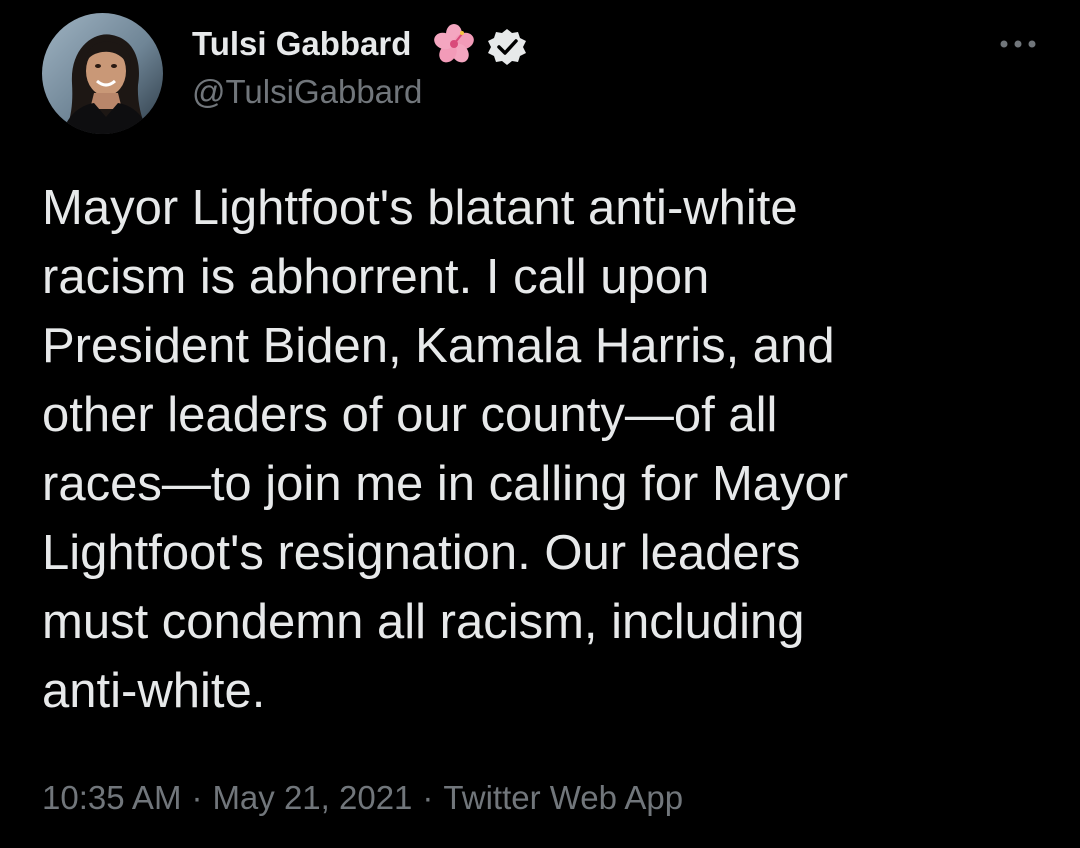 The image size is (1080, 848). I want to click on tweet-text-line: Lightfoot's resignation. Our leaders, so click(421, 553).